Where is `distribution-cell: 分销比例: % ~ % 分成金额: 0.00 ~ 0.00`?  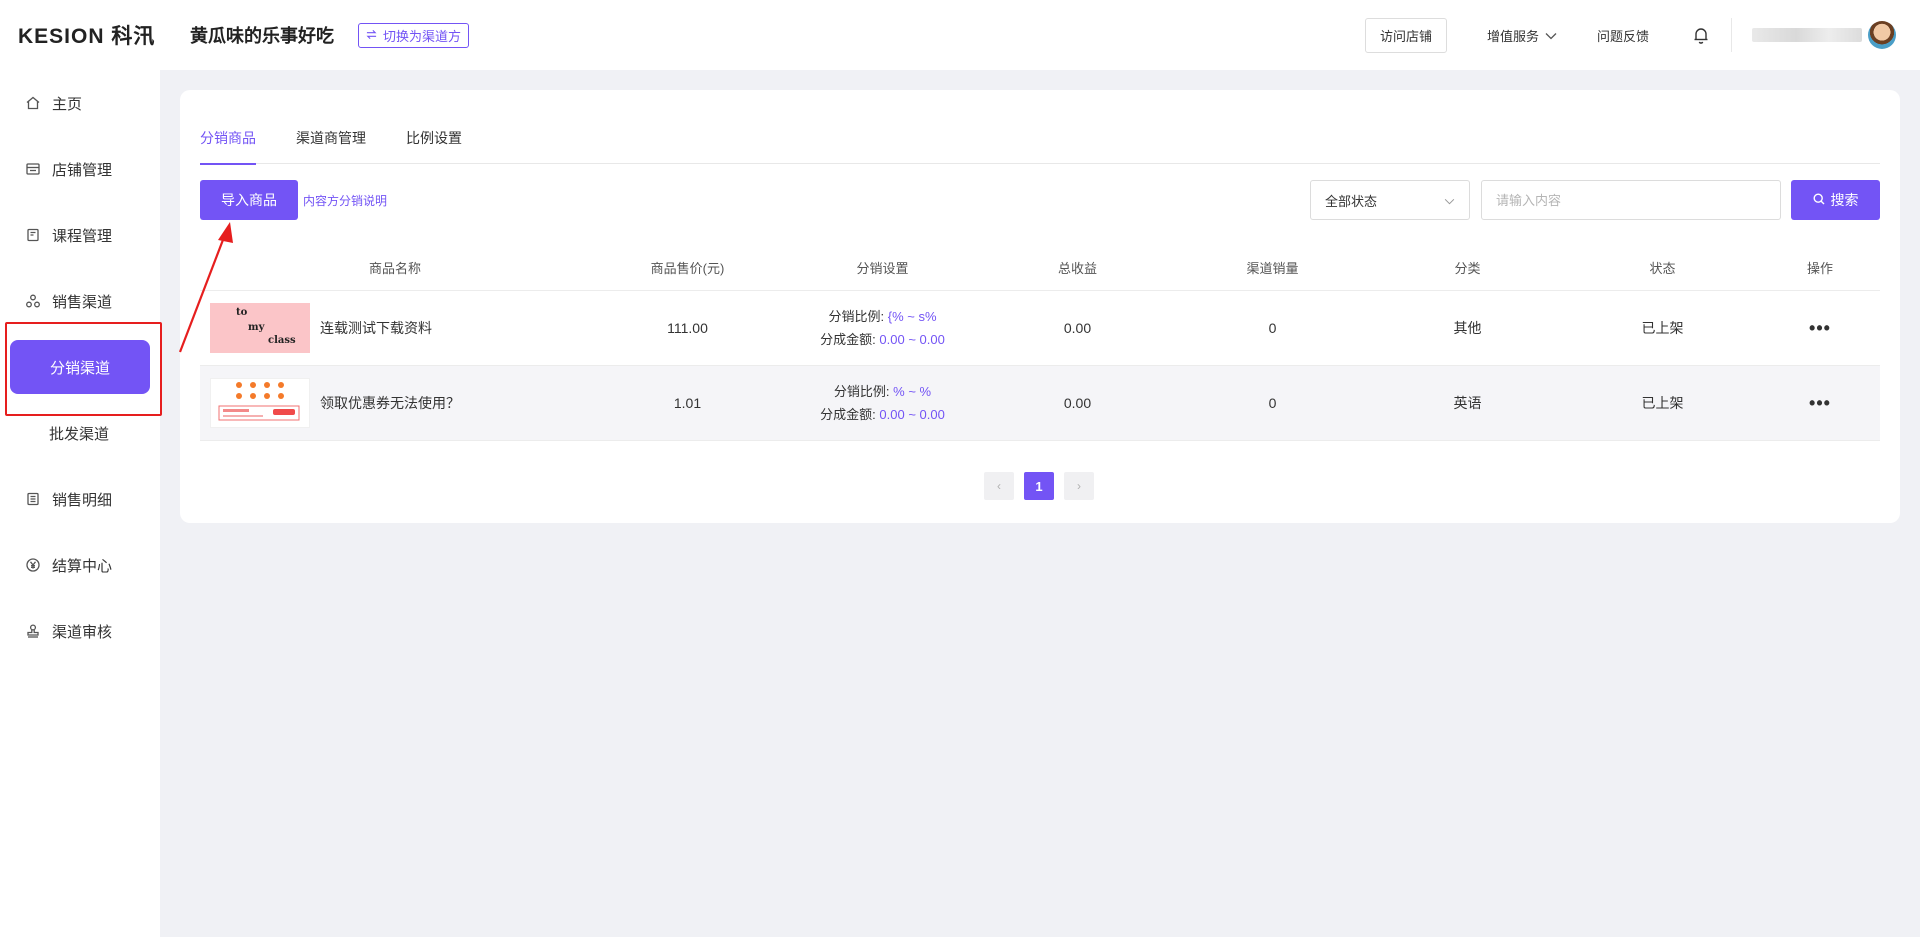 distribution-cell: 分销比例: % ~ % 分成金额: 0.00 ~ 0.00 is located at coordinates (882, 403).